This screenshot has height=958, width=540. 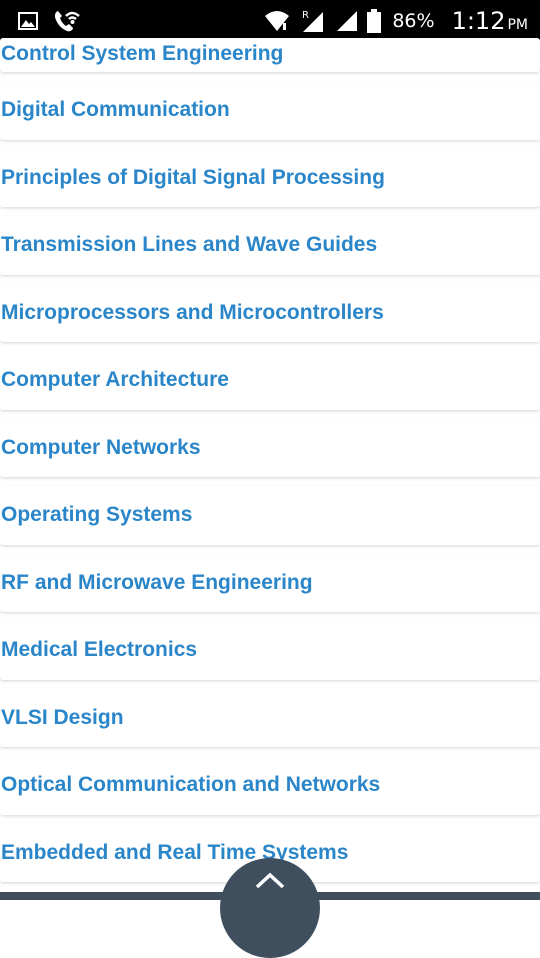 I want to click on clock: 1:12PM, so click(x=490, y=21).